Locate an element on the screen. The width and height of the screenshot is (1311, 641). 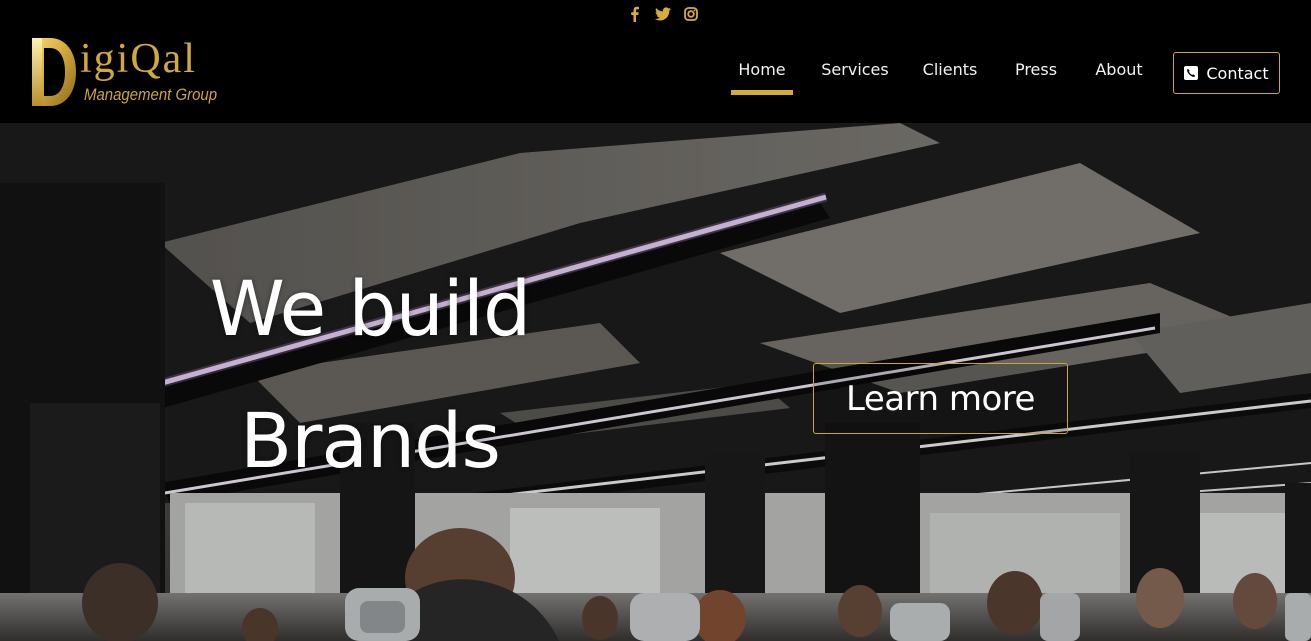
contact-label: Contact is located at coordinates (1237, 73).